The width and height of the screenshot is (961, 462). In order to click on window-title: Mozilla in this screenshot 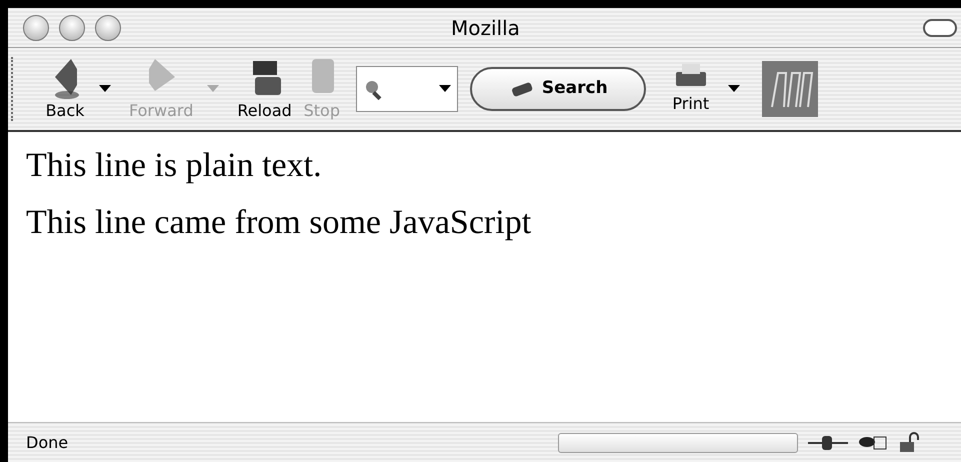, I will do `click(485, 28)`.